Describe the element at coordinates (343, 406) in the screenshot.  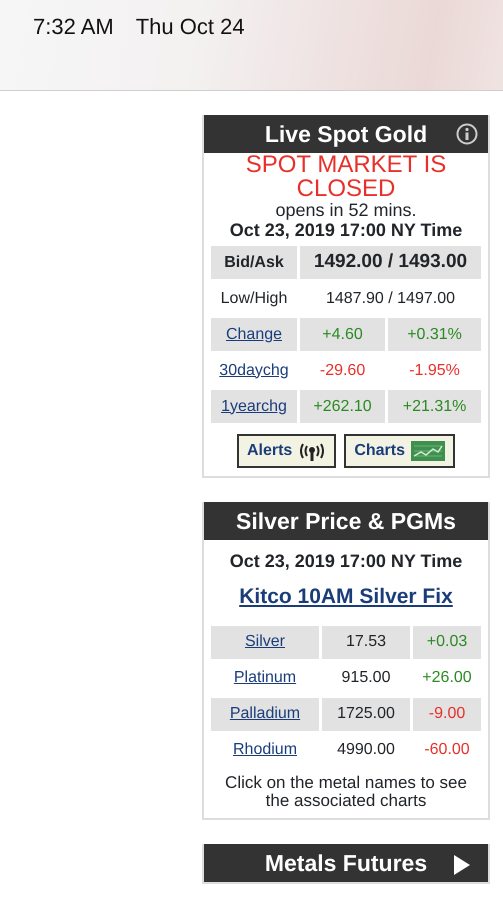
I see `table-cell: +262.10` at that location.